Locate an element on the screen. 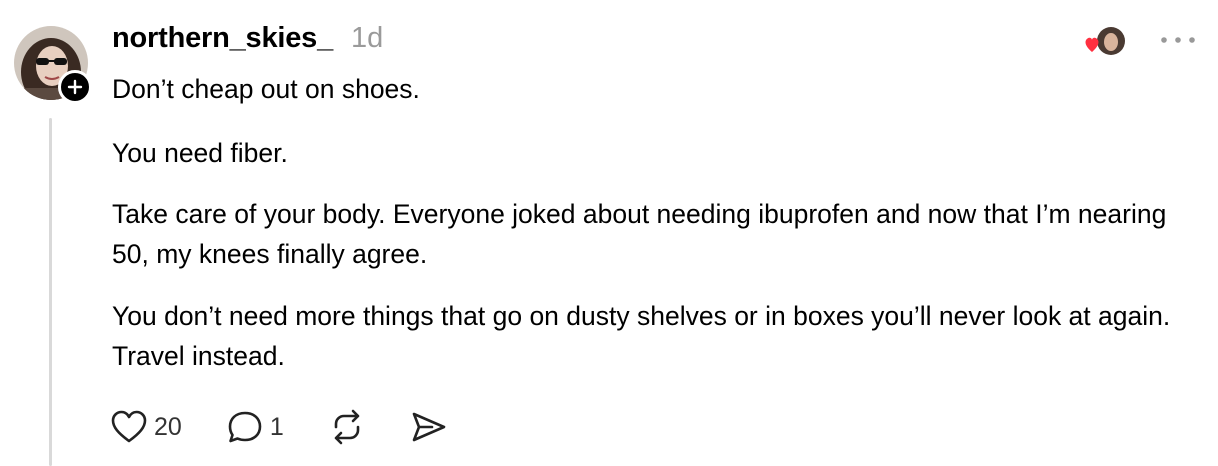 The height and width of the screenshot is (466, 1218). timestamp: 1d is located at coordinates (367, 38).